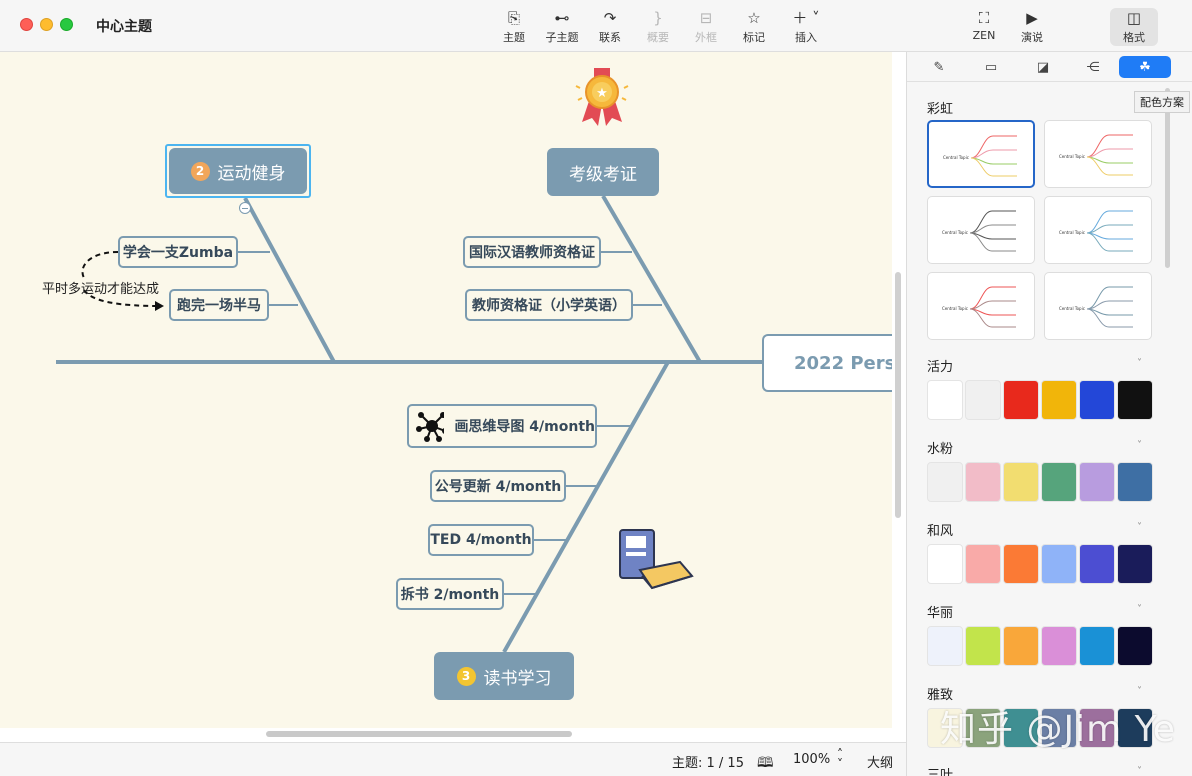 The width and height of the screenshot is (1192, 776). I want to click on minimize-window-button, so click(46, 24).